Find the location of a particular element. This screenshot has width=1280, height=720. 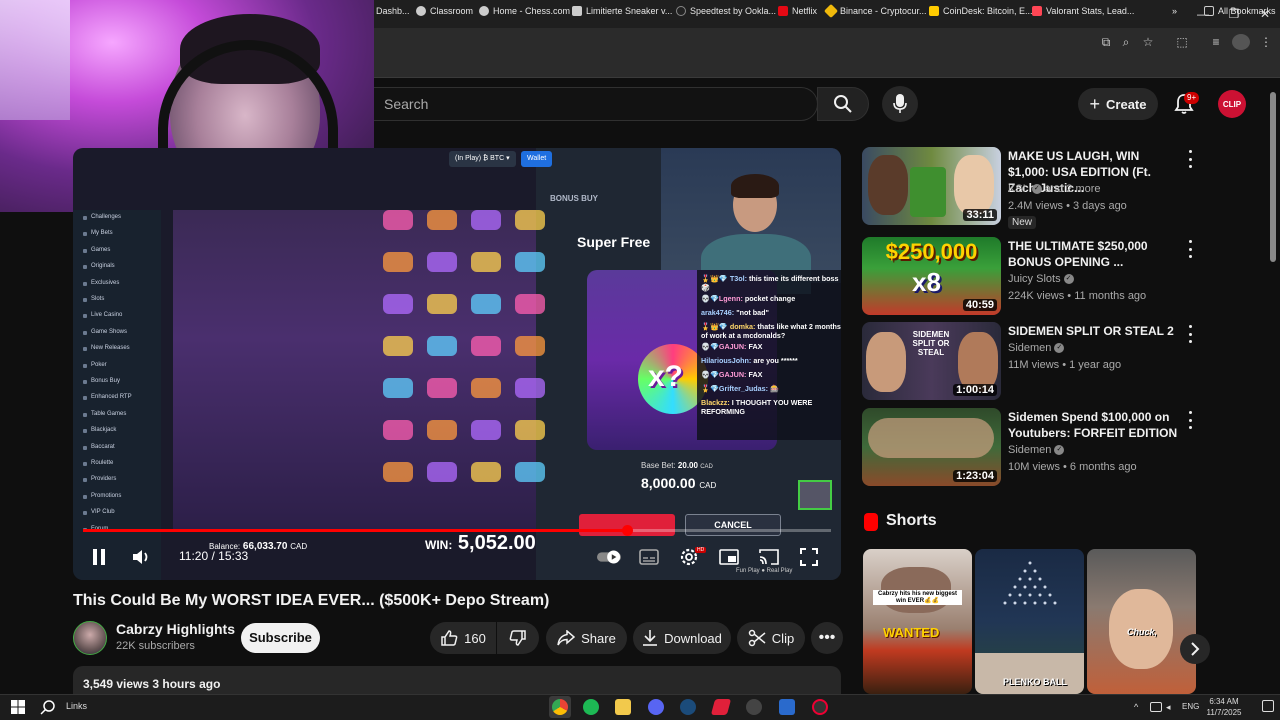

account-avatar: CLIP is located at coordinates (1232, 104).